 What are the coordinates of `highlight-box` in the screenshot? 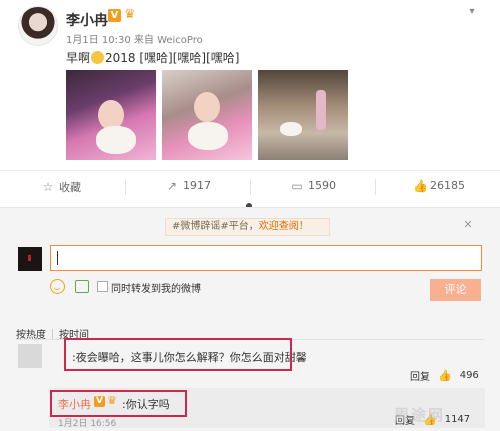 It's located at (178, 354).